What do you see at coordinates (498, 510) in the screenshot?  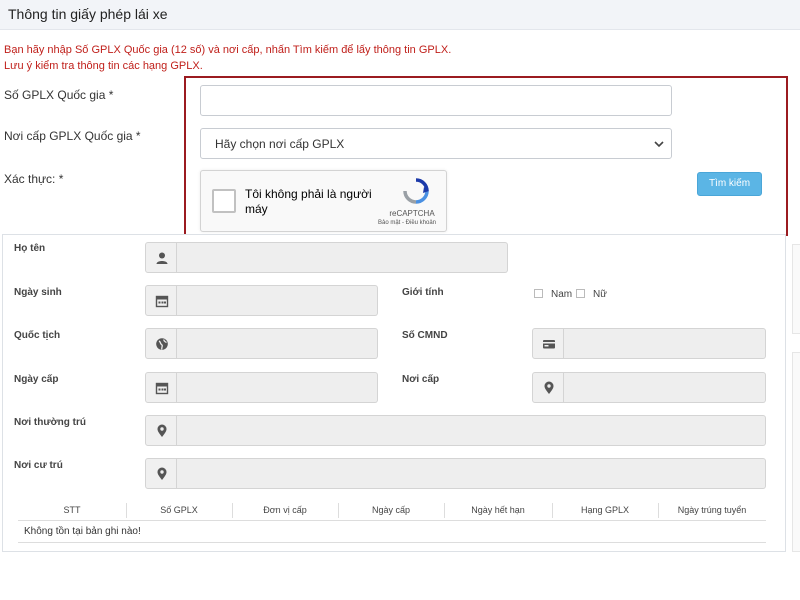 I see `column-header-expiry-date: Ngày hết hạn` at bounding box center [498, 510].